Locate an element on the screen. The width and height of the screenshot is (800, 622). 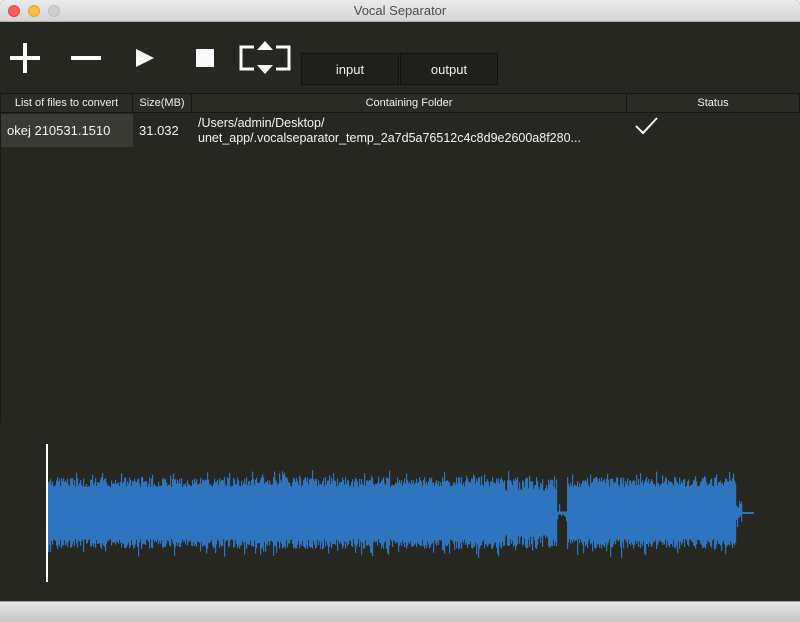
add-file-button is located at coordinates (25, 58).